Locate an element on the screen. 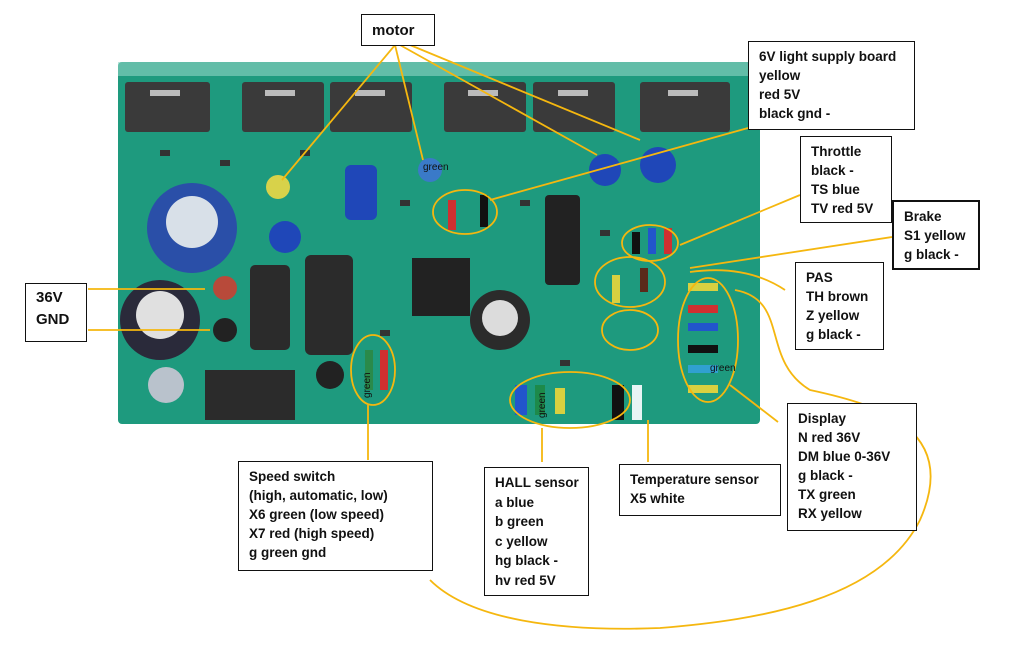 This screenshot has height=654, width=1018. label-line: RX yellow is located at coordinates (830, 513).